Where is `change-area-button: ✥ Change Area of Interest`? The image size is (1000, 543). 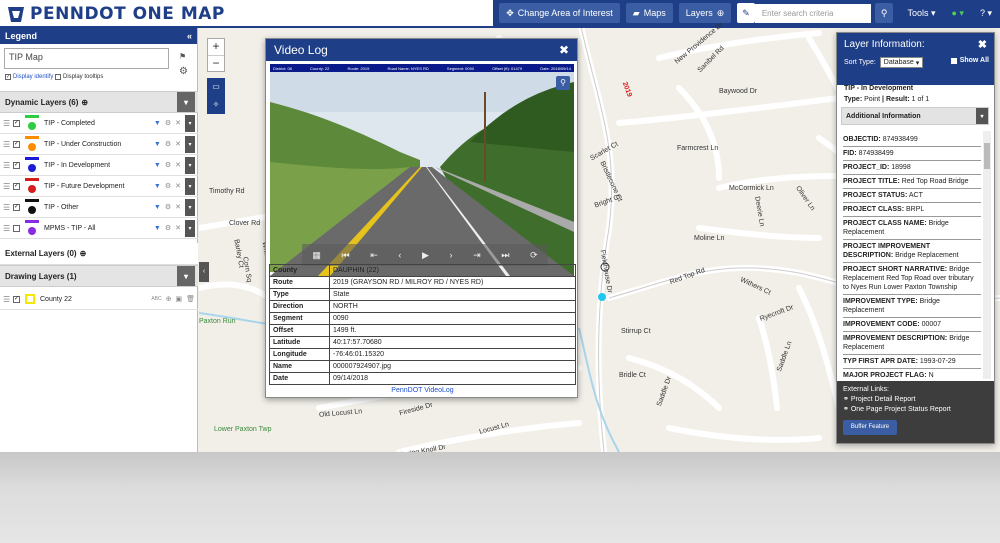
change-area-button: ✥ Change Area of Interest is located at coordinates (559, 13).